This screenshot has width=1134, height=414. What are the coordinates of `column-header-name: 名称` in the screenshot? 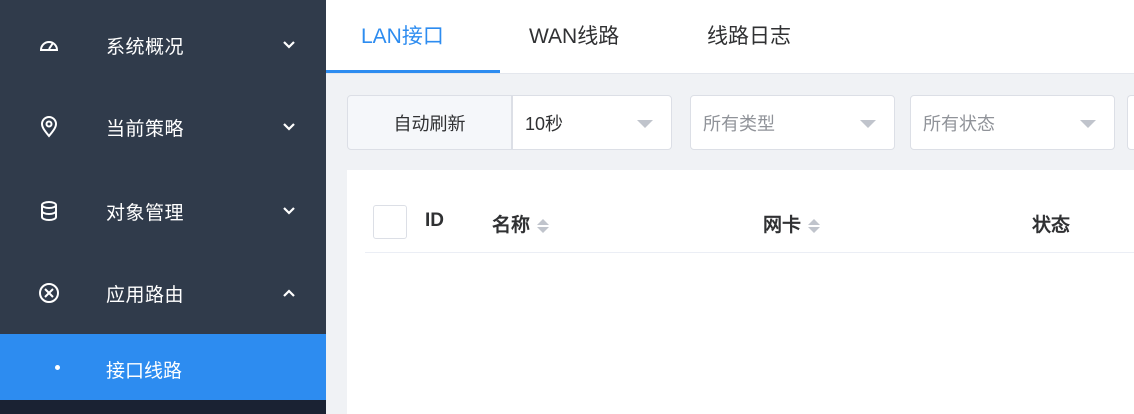 It's located at (521, 223).